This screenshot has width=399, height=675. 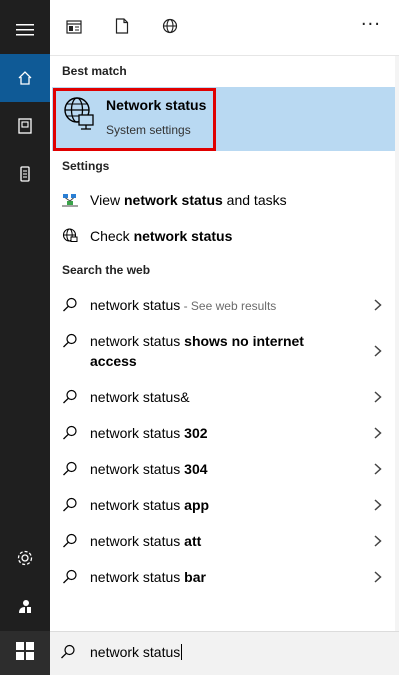 I want to click on more-options-button: ···, so click(x=371, y=24).